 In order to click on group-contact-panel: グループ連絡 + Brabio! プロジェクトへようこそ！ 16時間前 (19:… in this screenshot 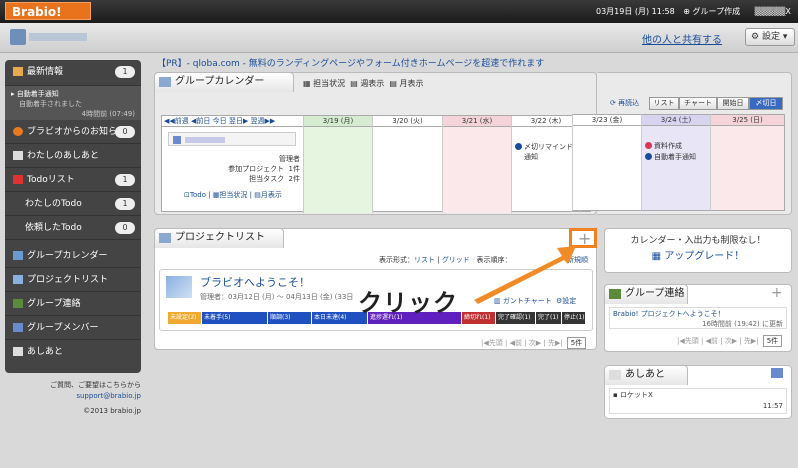, I will do `click(698, 318)`.